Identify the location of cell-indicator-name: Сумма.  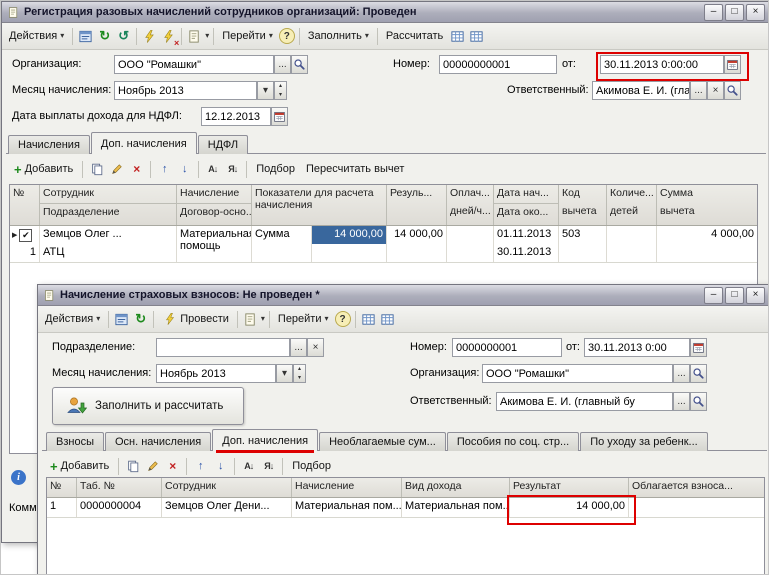
(282, 244).